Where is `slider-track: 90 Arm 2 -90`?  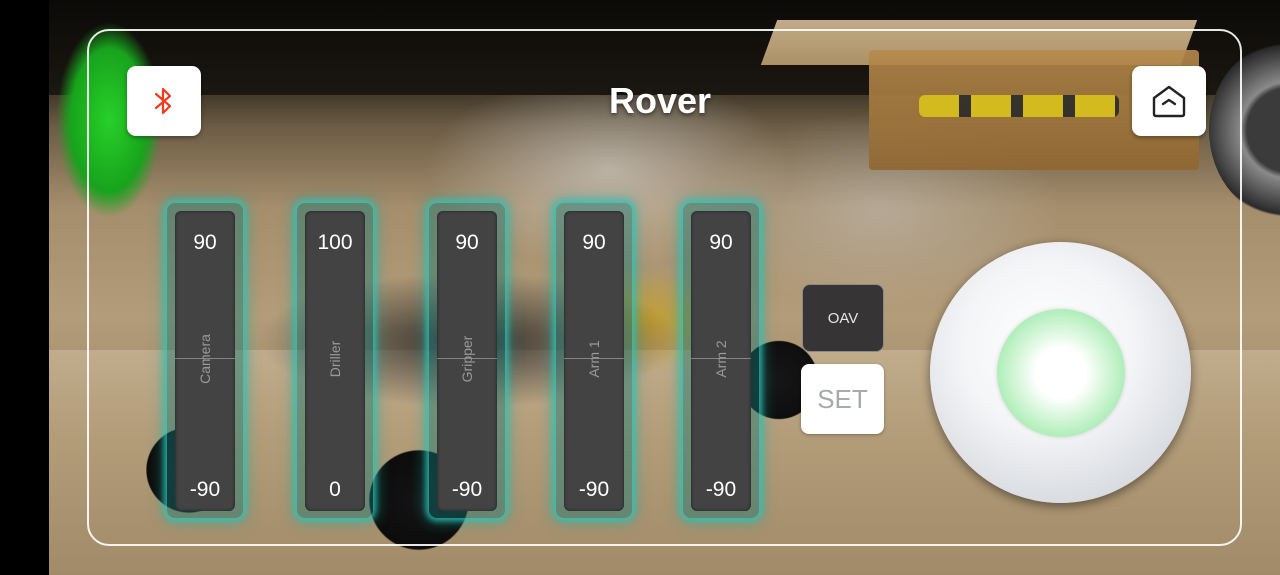
slider-track: 90 Arm 2 -90 is located at coordinates (721, 361).